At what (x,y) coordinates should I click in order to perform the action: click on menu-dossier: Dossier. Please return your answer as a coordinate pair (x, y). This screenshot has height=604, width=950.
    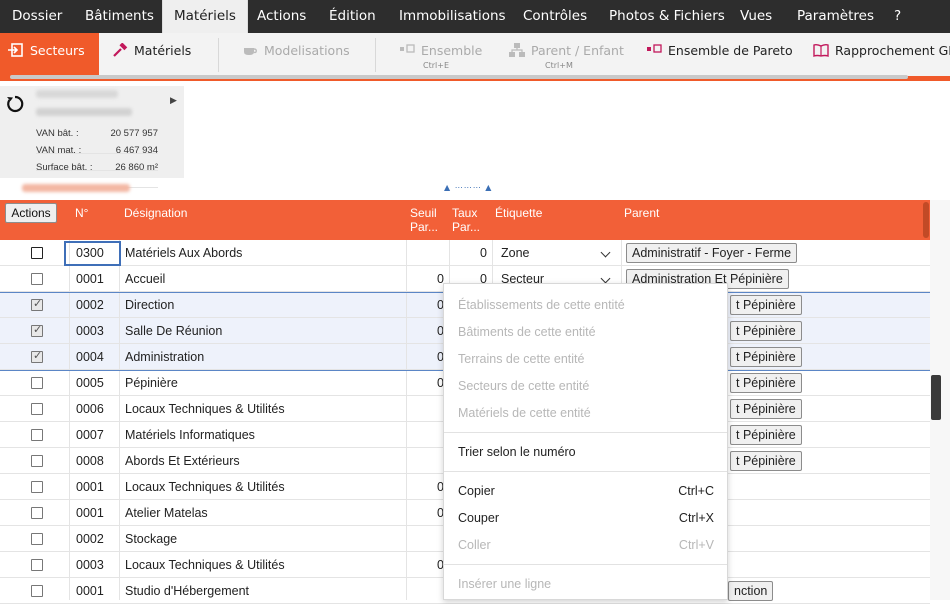
    Looking at the image, I should click on (37, 16).